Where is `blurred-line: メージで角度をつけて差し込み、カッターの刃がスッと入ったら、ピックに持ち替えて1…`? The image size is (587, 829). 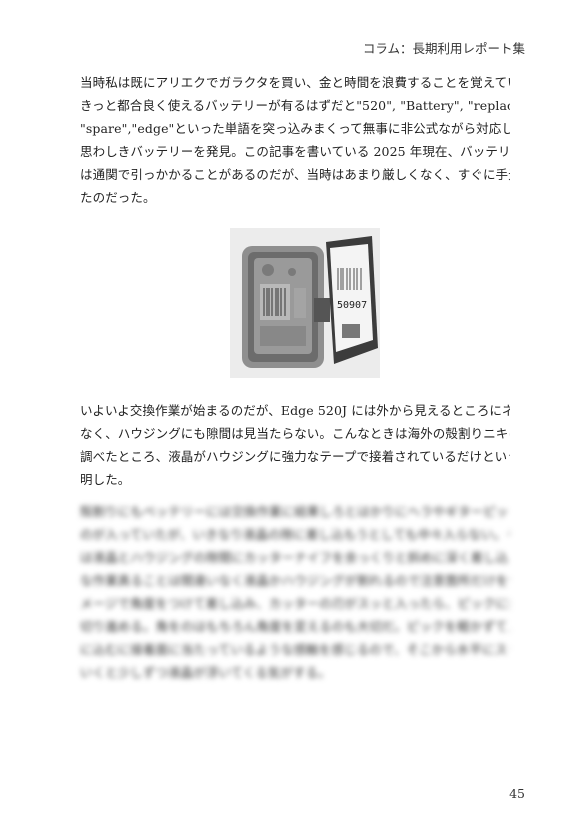 blurred-line: メージで角度をつけて差し込み、カッターの刃がスッと入ったら、ピックに持ち替えて1… is located at coordinates (295, 603).